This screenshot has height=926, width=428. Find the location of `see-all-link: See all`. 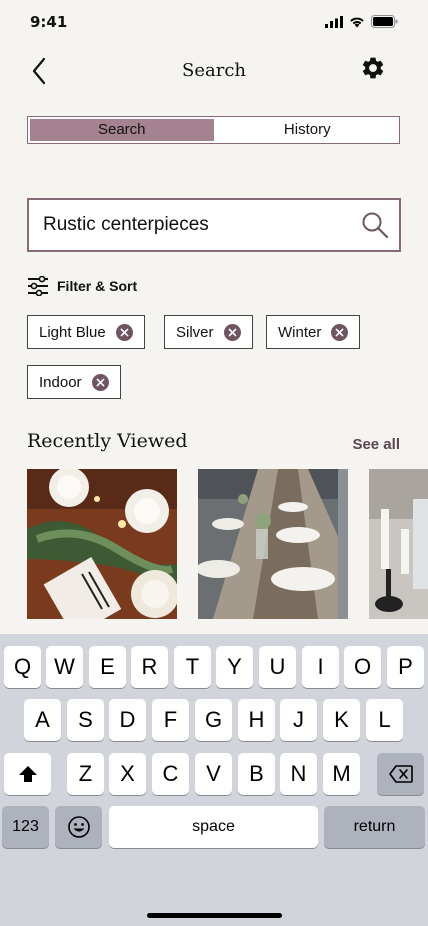

see-all-link: See all is located at coordinates (376, 444).